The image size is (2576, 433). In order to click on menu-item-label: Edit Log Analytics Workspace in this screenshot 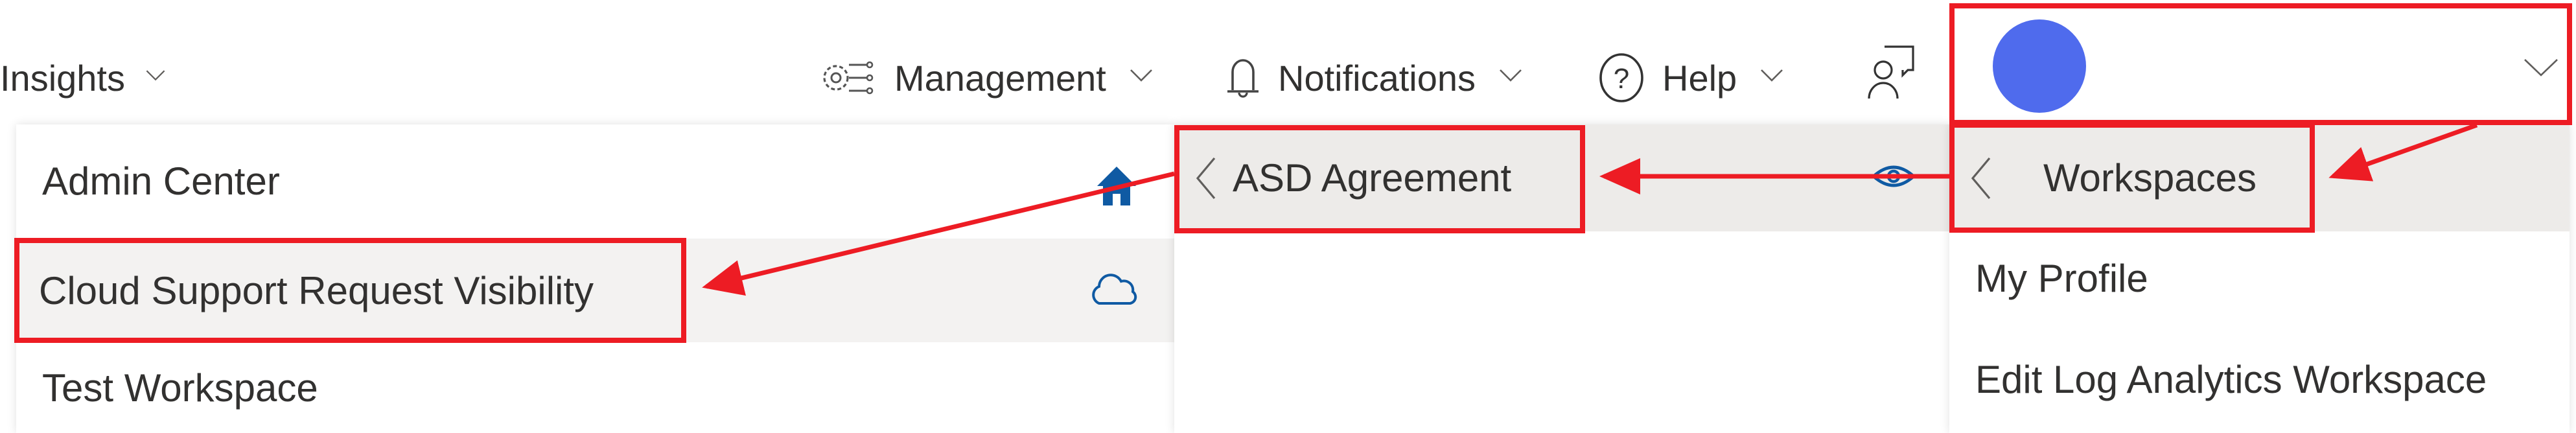, I will do `click(2231, 379)`.